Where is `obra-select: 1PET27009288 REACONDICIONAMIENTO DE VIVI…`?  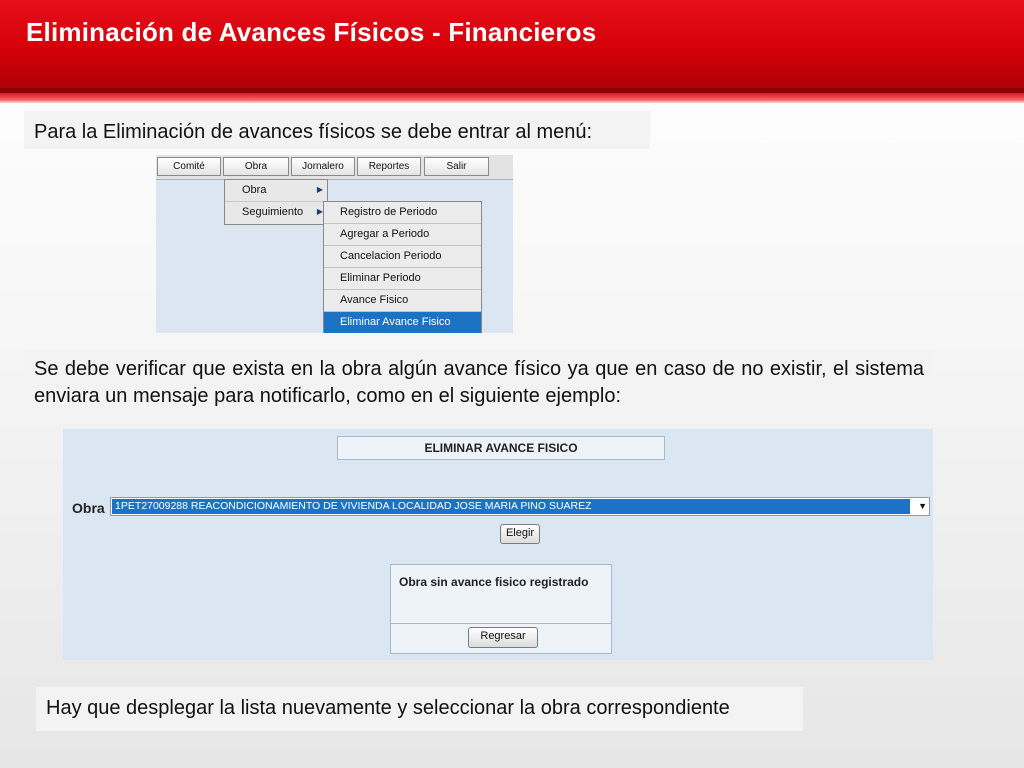 obra-select: 1PET27009288 REACONDICIONAMIENTO DE VIVI… is located at coordinates (520, 506).